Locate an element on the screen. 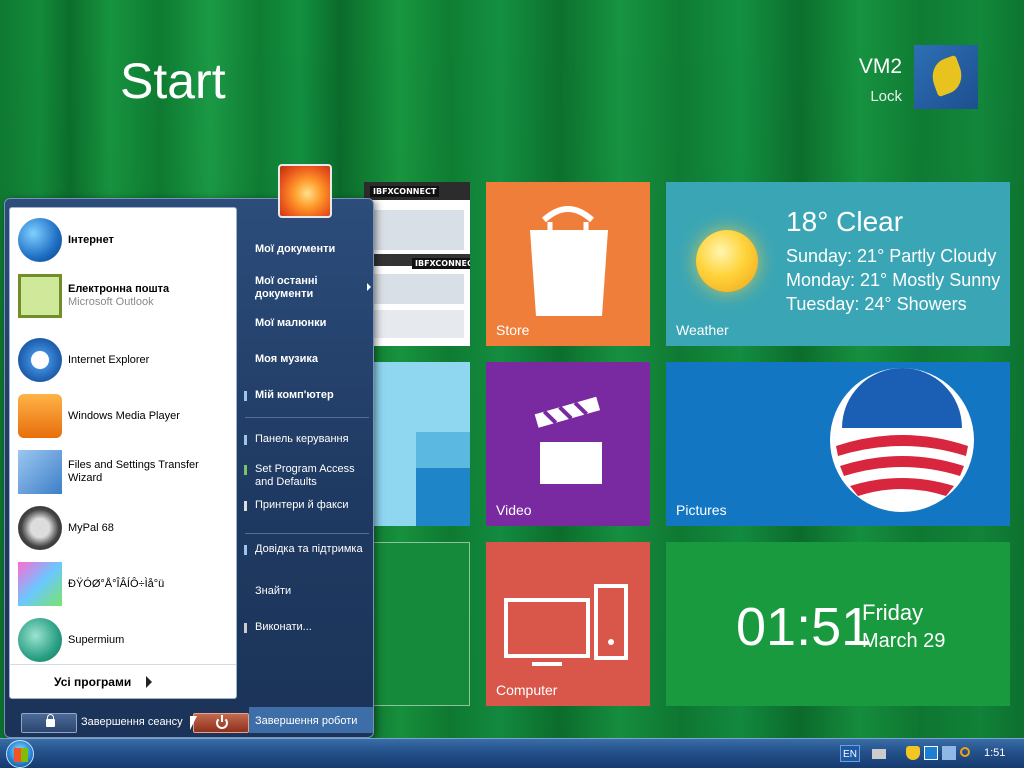 Image resolution: width=1024 pixels, height=768 pixels. weather-forecast-1: Sunday: 21° Partly Cloudy is located at coordinates (891, 256).